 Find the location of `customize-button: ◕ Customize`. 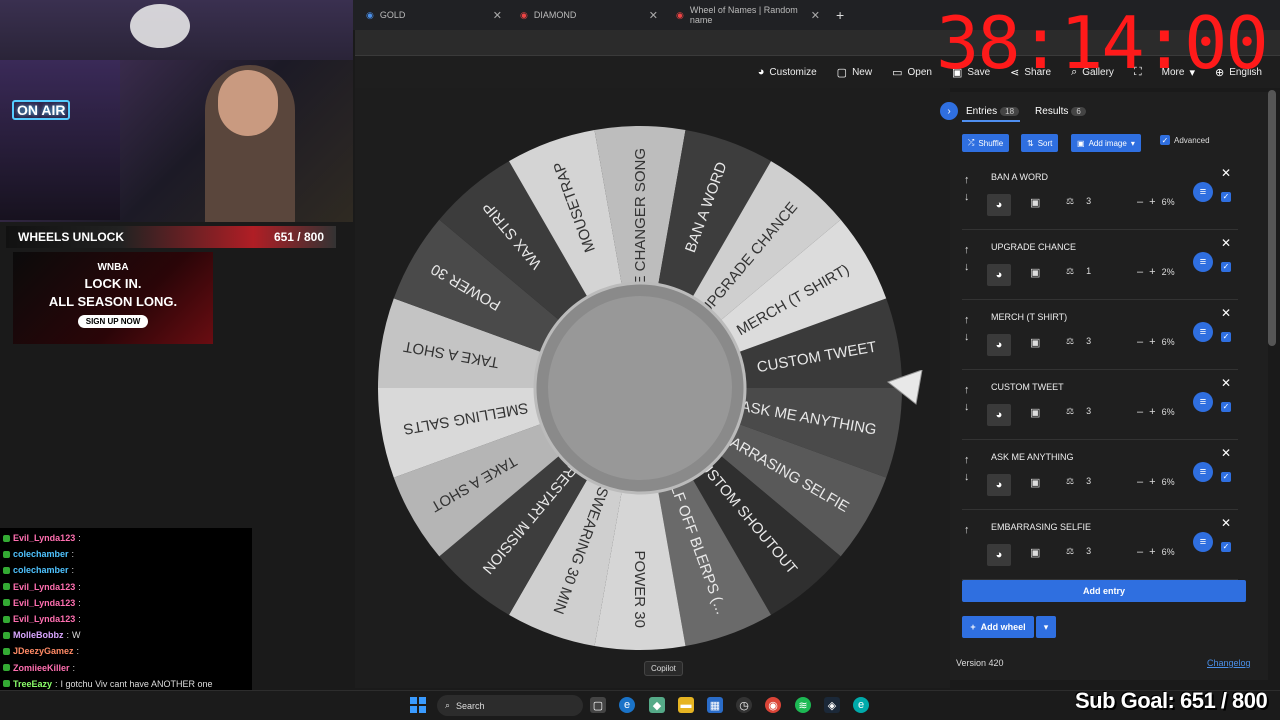

customize-button: ◕ Customize is located at coordinates (787, 72).